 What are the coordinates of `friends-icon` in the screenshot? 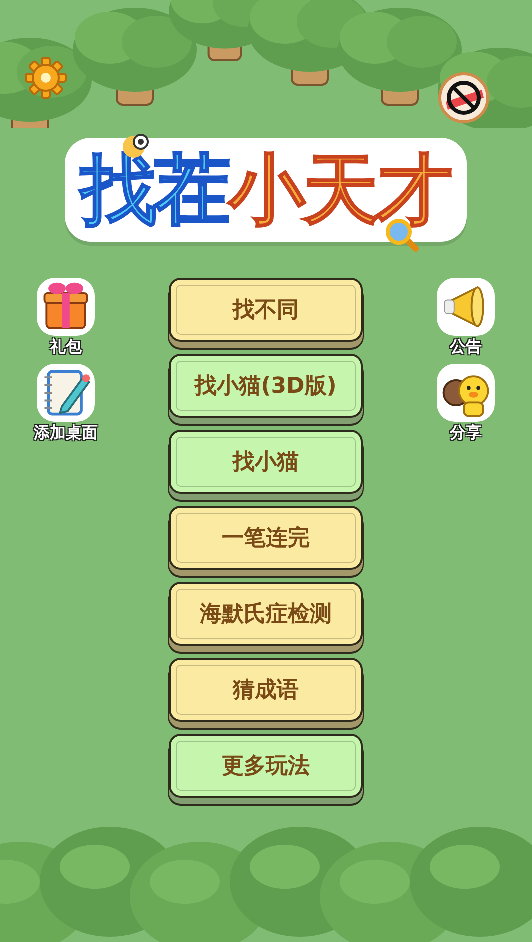 It's located at (466, 393).